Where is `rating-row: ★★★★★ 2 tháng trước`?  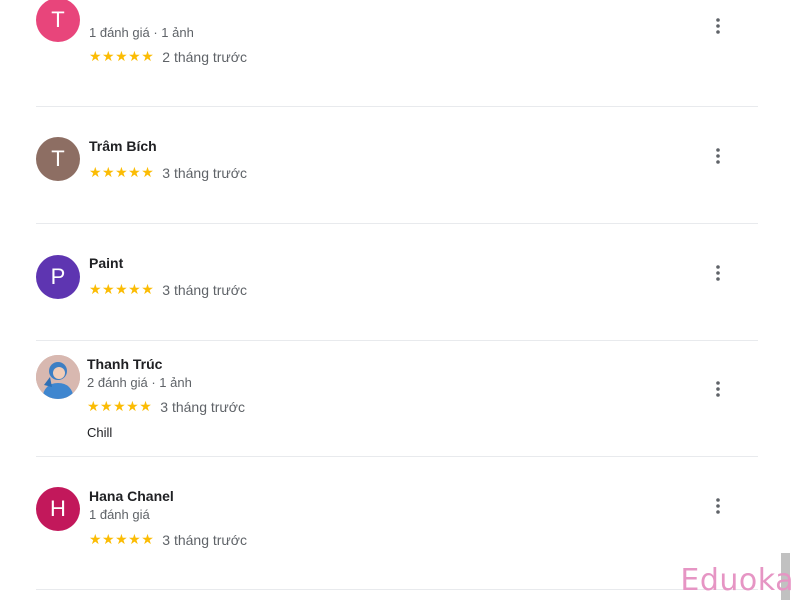
rating-row: ★★★★★ 2 tháng trước is located at coordinates (168, 56).